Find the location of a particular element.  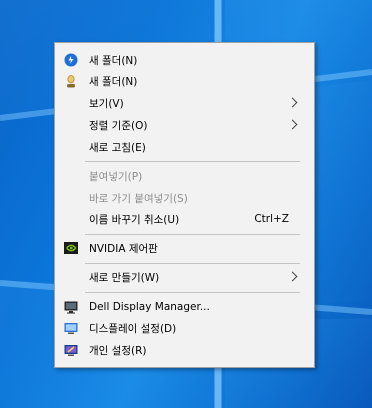

menu-item-view: 보기(V) is located at coordinates (184, 103).